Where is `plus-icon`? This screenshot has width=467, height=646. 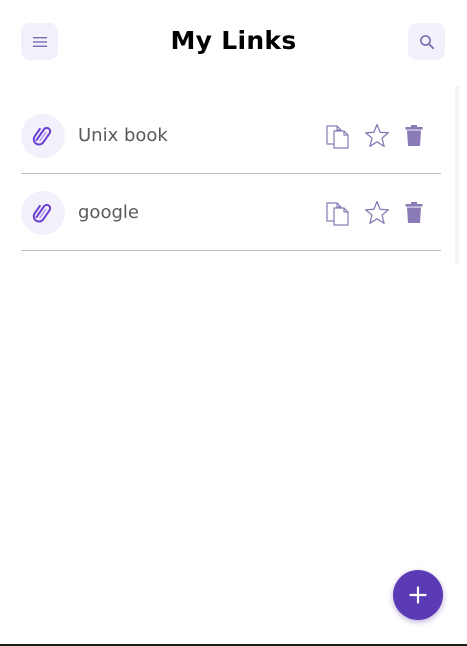 plus-icon is located at coordinates (418, 595).